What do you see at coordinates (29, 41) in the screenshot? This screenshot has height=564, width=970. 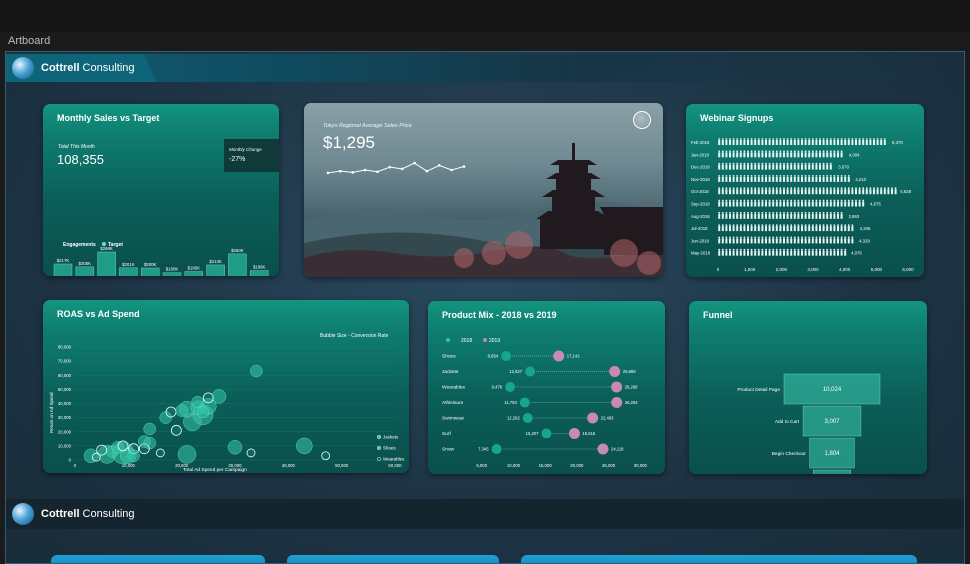 I see `artboard-label: Artboard` at bounding box center [29, 41].